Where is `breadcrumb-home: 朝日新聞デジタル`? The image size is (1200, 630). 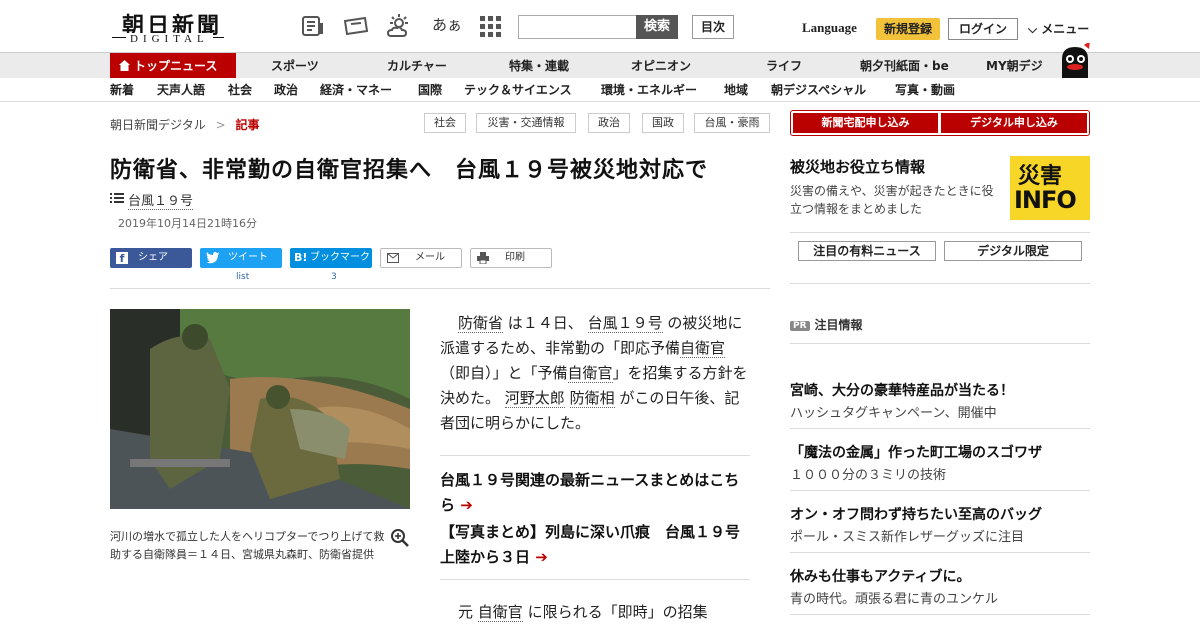
breadcrumb-home: 朝日新聞デジタル is located at coordinates (158, 125).